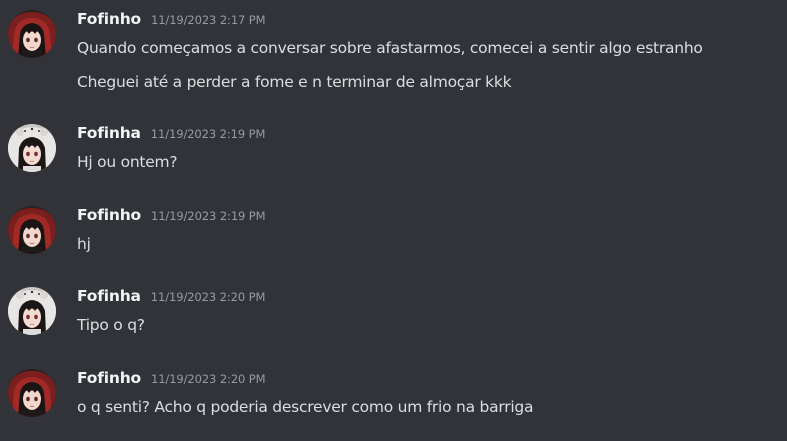  I want to click on message-text: Hj ou ontem?, so click(127, 162).